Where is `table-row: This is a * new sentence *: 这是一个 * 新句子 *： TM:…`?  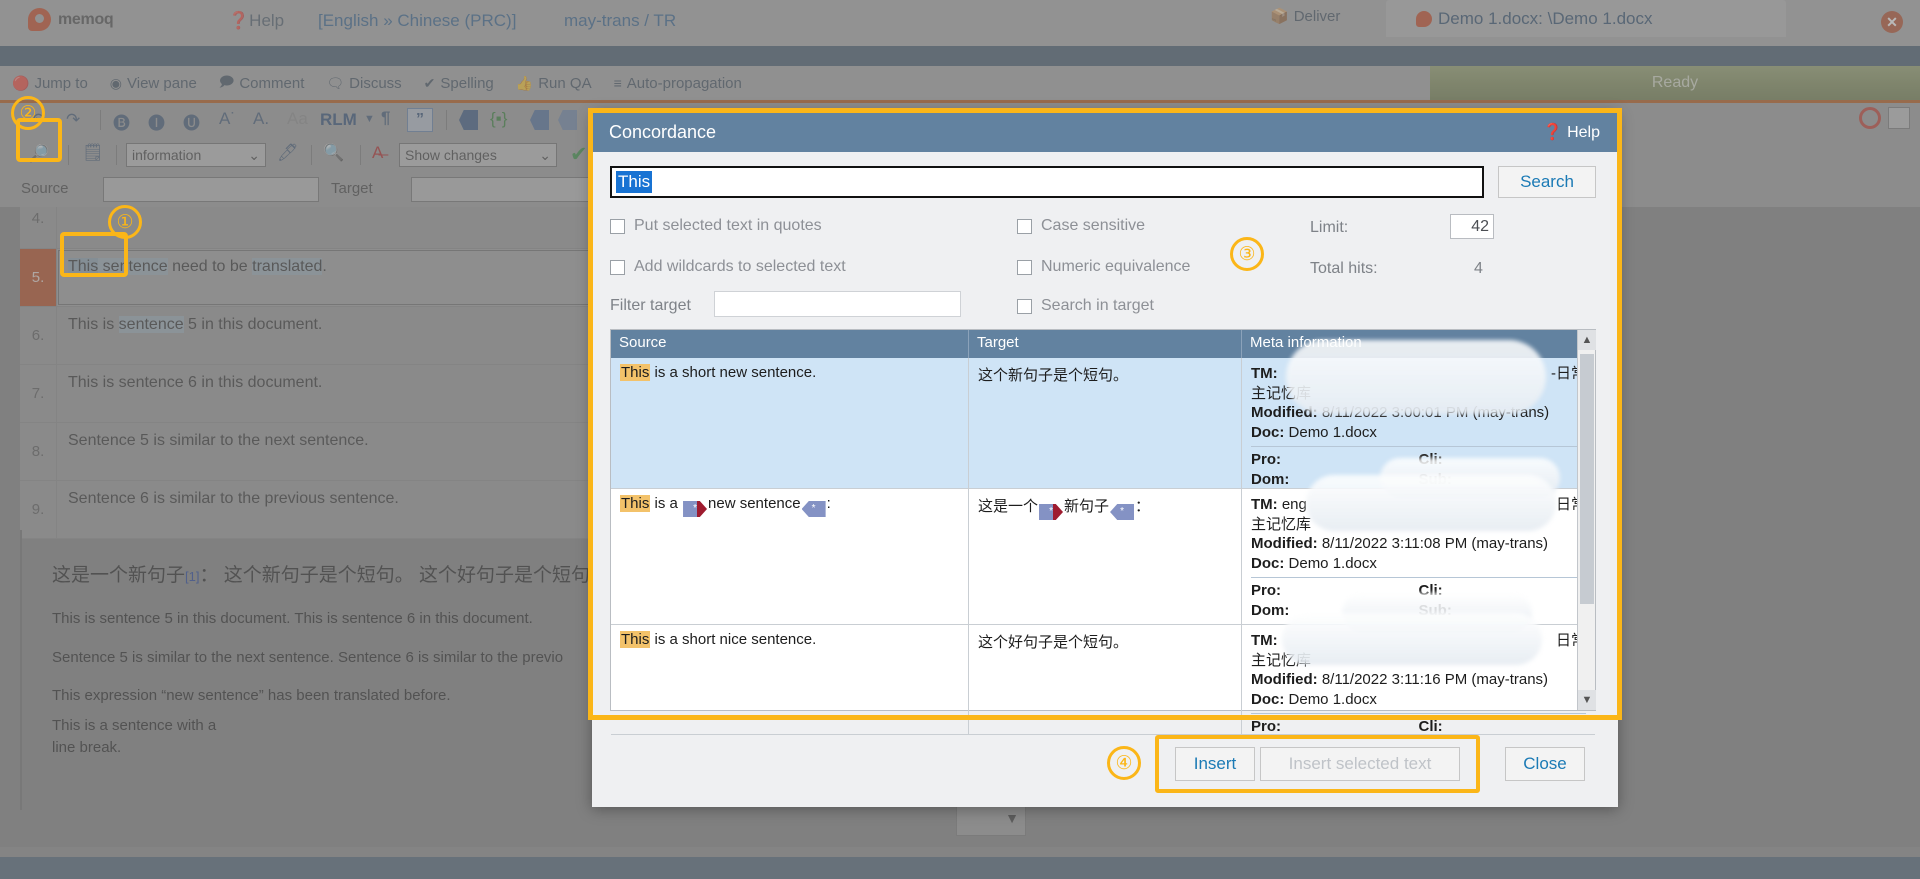 table-row: This is a * new sentence *: 这是一个 * 新句子 *： TM:… is located at coordinates (1103, 554).